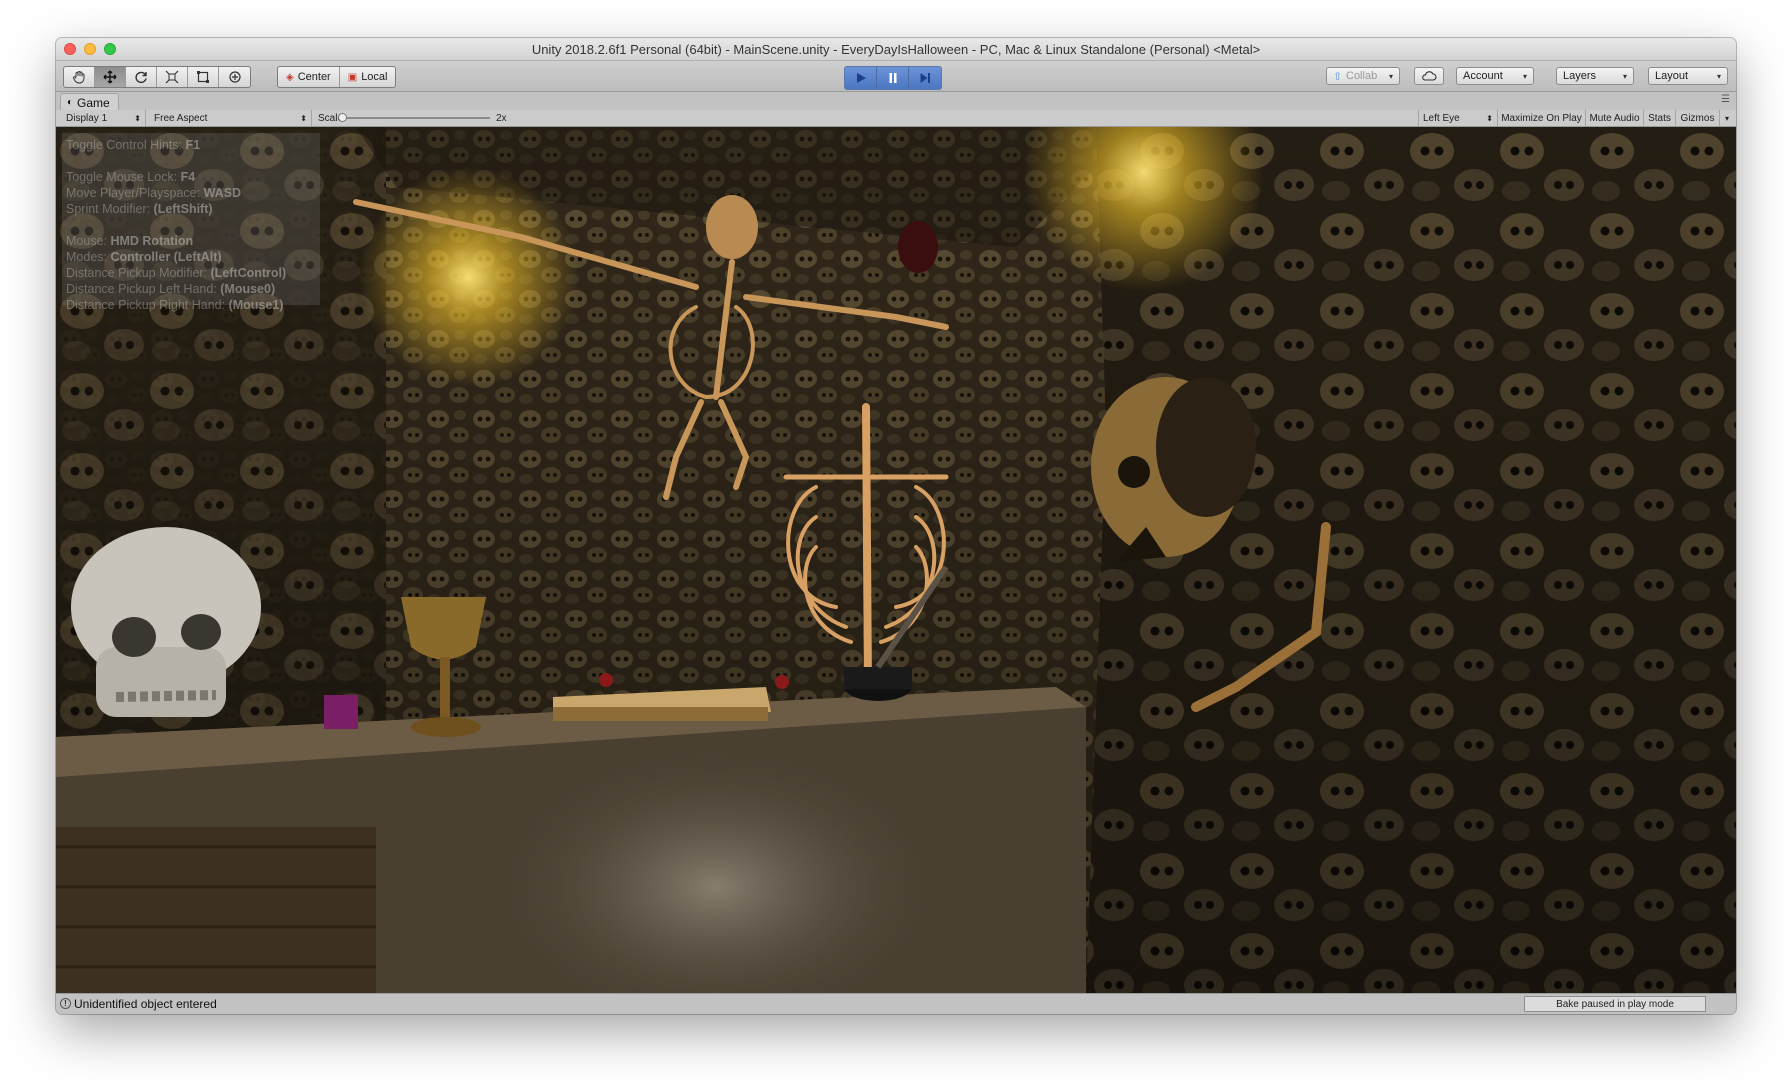  Describe the element at coordinates (87, 118) in the screenshot. I see `display-value: Display 1` at that location.